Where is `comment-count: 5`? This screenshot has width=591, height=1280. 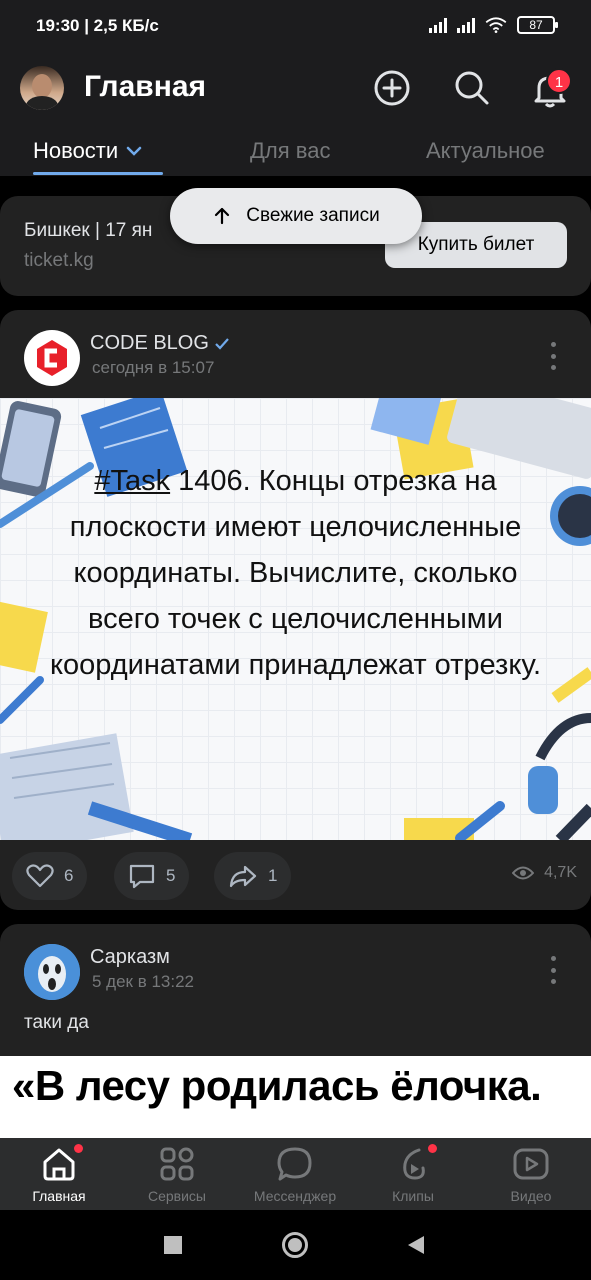
comment-count: 5 is located at coordinates (171, 875).